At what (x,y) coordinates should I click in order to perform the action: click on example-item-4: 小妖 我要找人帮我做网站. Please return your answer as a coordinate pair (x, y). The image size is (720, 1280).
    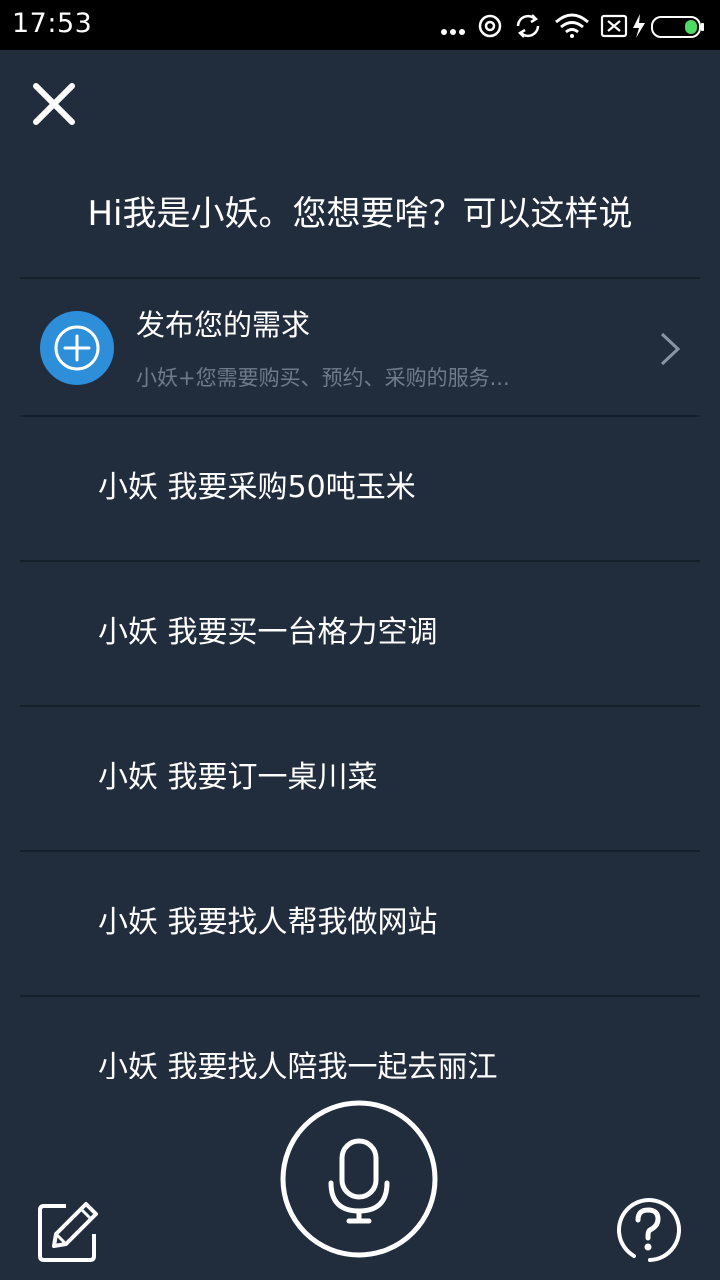
    Looking at the image, I should click on (360, 923).